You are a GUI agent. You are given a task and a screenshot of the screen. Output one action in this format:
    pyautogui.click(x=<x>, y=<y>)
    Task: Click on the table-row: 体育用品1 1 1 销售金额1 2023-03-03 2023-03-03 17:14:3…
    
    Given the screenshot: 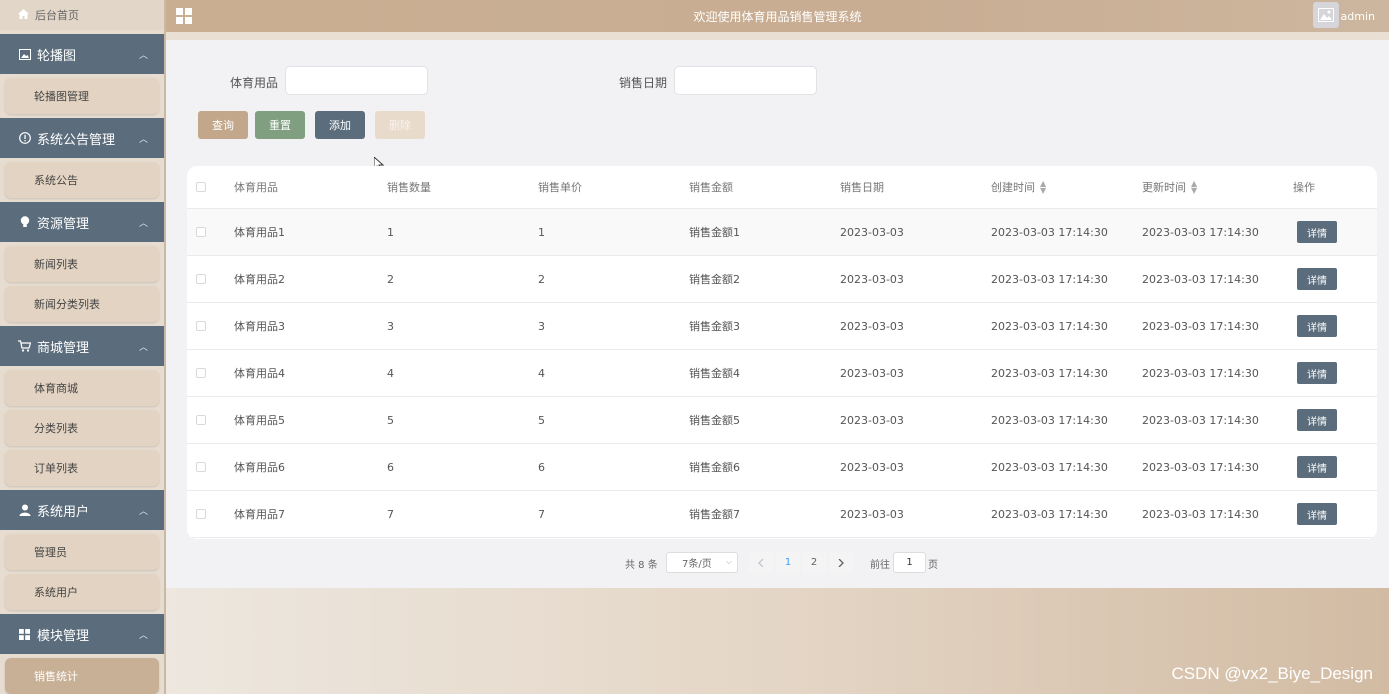 What is the action you would take?
    pyautogui.click(x=782, y=232)
    